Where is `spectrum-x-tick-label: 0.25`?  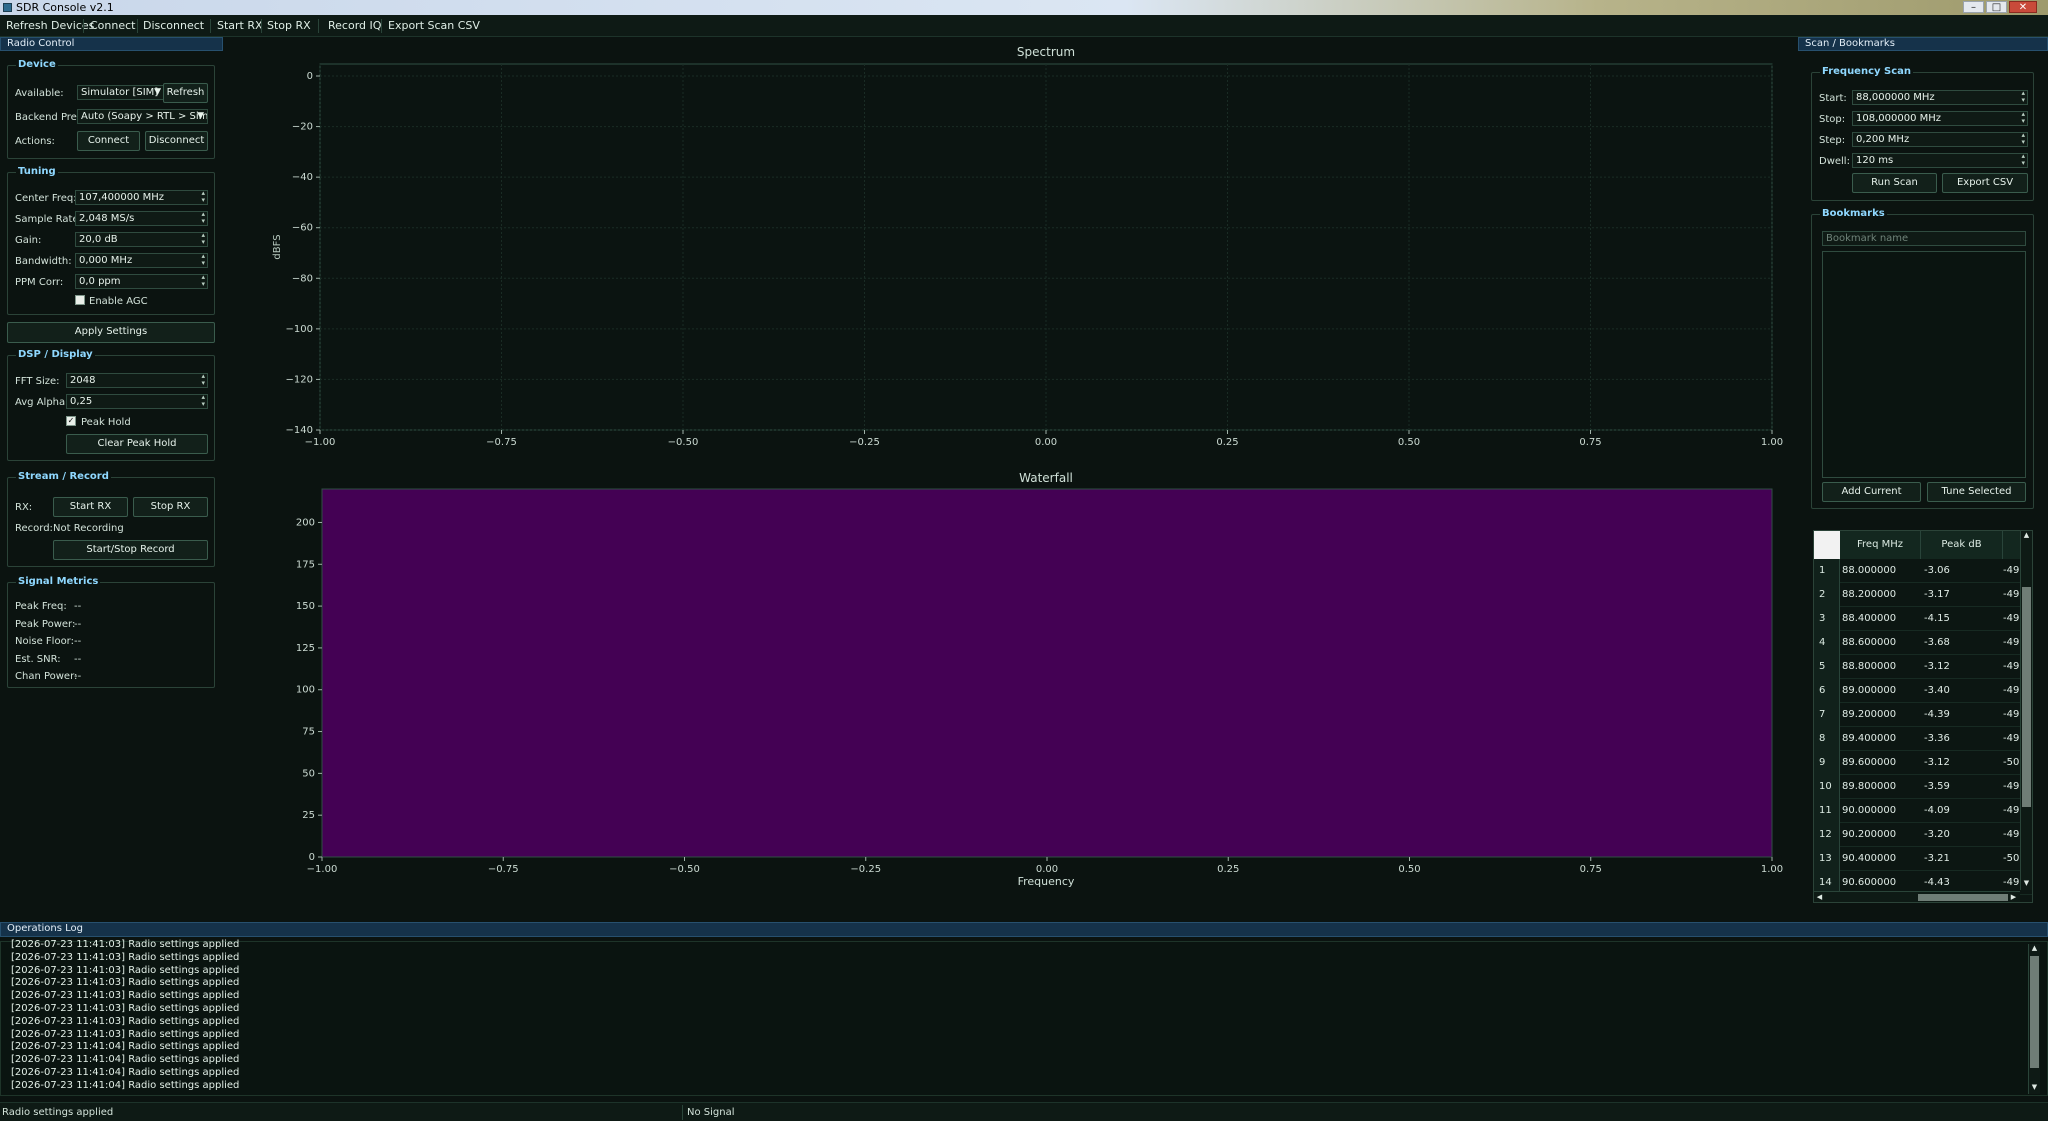
spectrum-x-tick-label: 0.25 is located at coordinates (1227, 442).